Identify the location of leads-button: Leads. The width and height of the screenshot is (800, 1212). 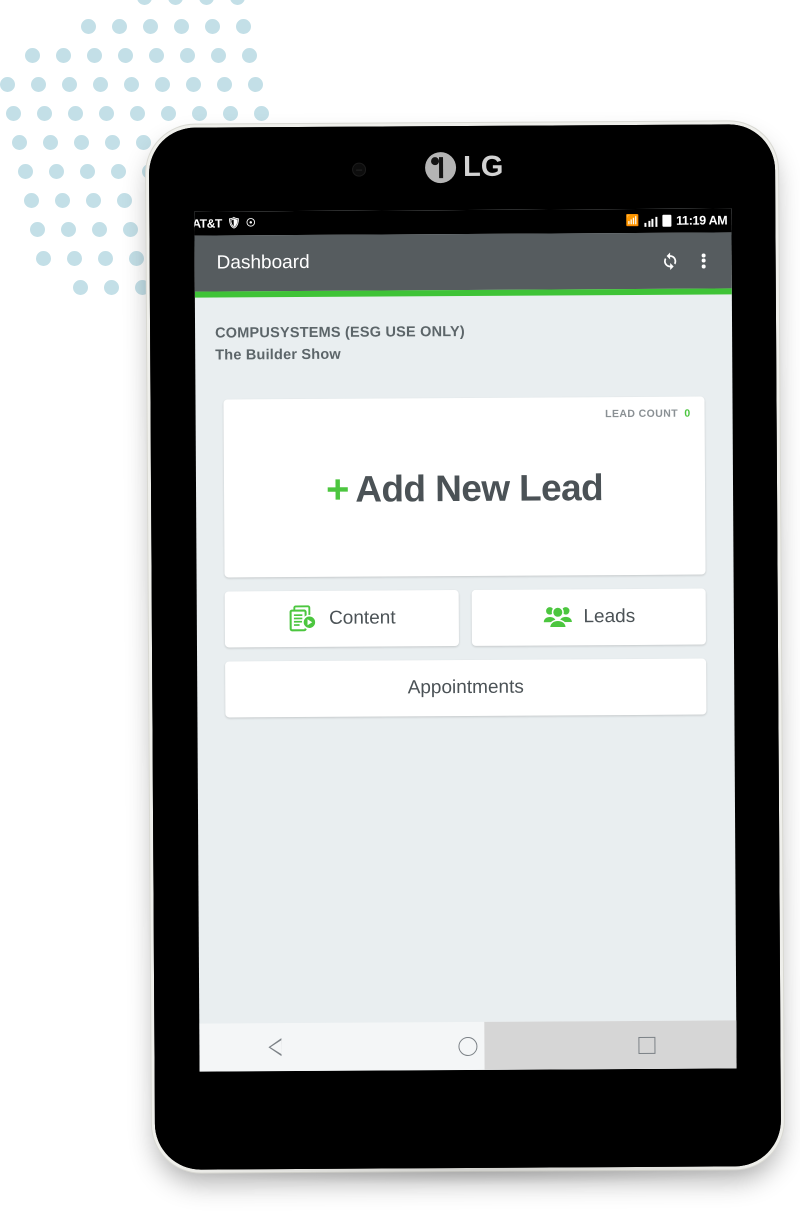
(588, 617).